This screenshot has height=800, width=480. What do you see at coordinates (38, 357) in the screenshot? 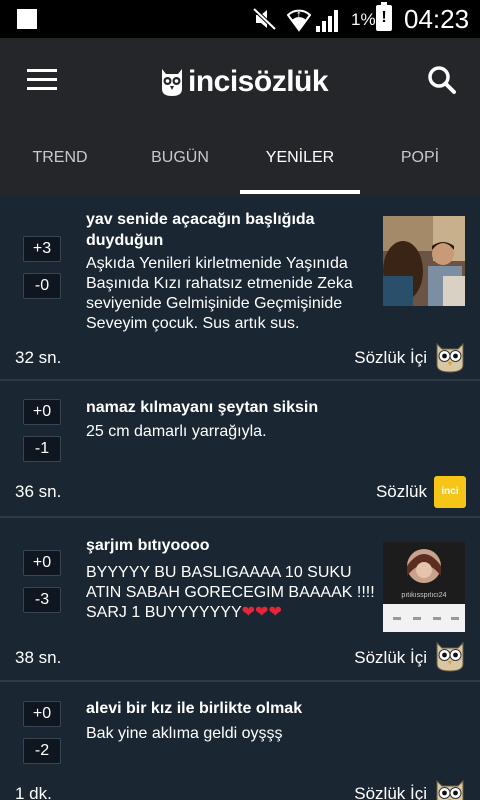
I see `entry-time: 32 sn.` at bounding box center [38, 357].